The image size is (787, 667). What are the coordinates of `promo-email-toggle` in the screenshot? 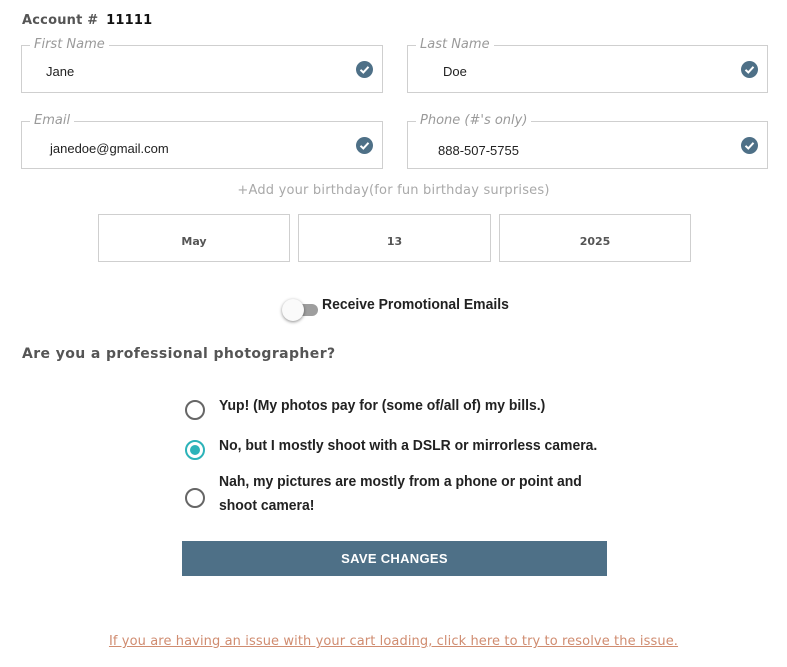 It's located at (300, 310).